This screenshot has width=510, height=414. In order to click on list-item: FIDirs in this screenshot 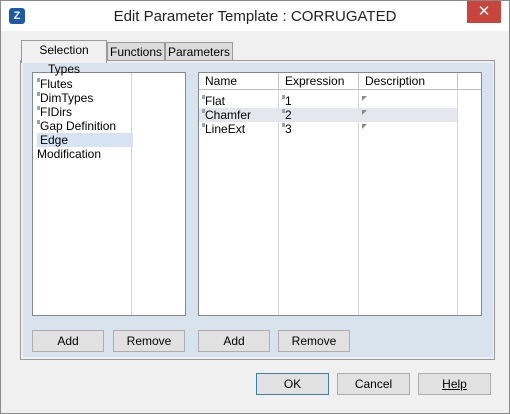, I will do `click(85, 112)`.